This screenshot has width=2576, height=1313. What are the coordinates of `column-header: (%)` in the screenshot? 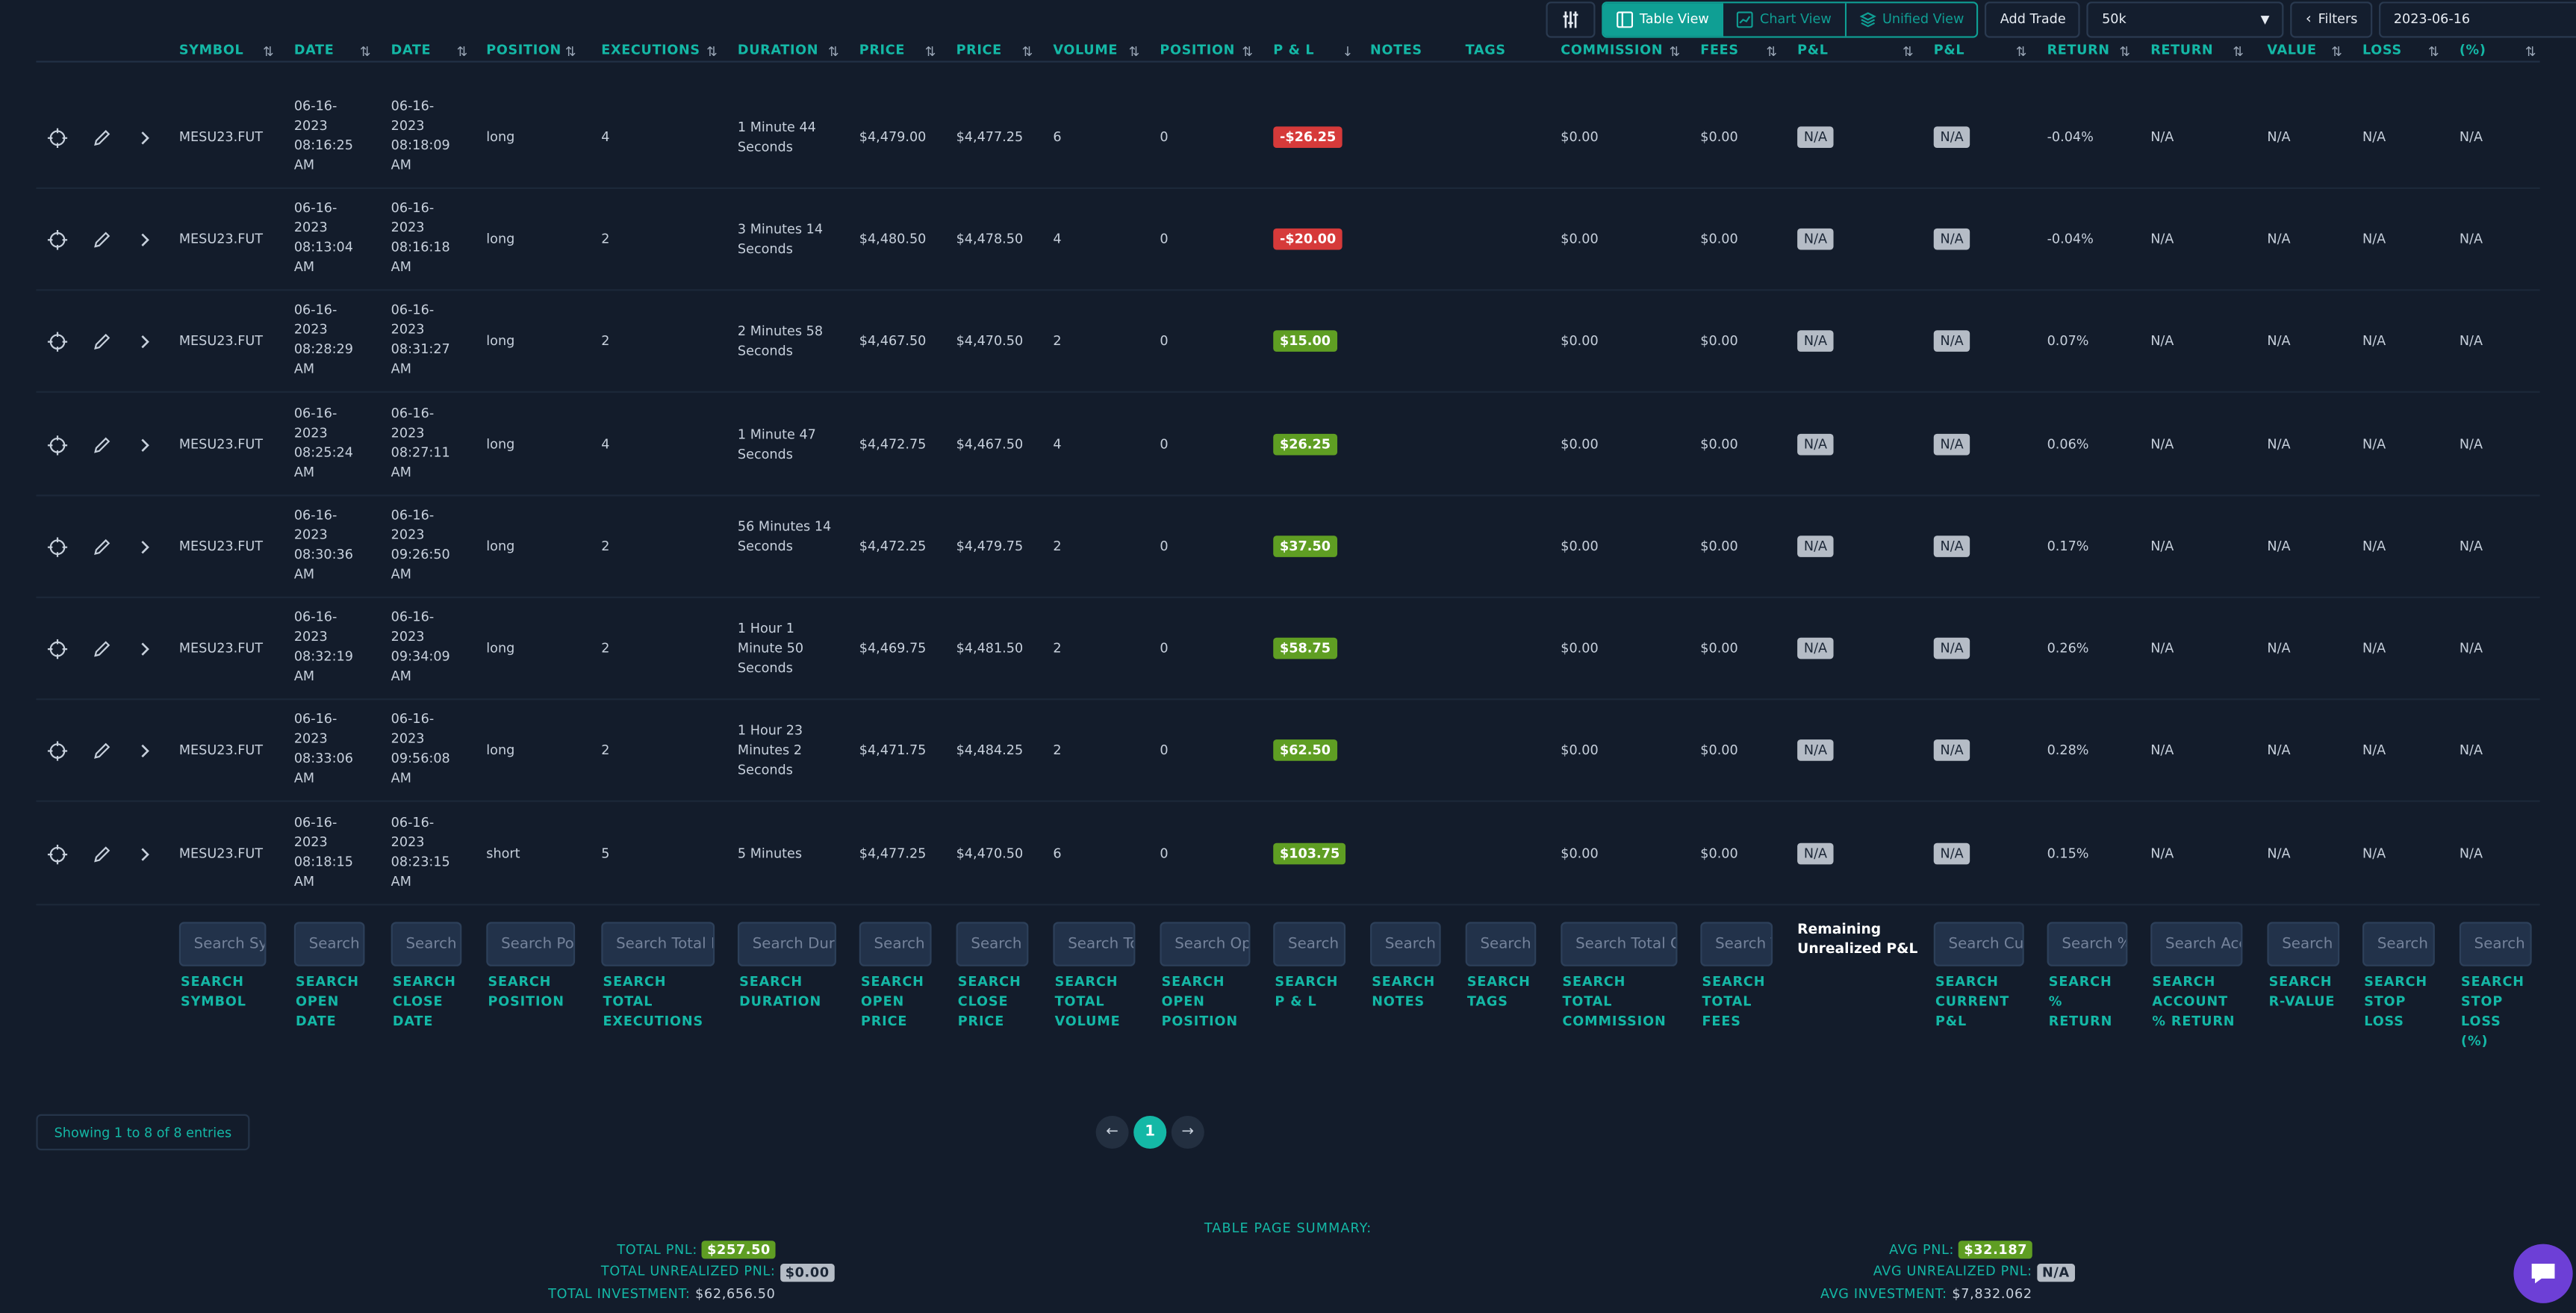 It's located at (2473, 50).